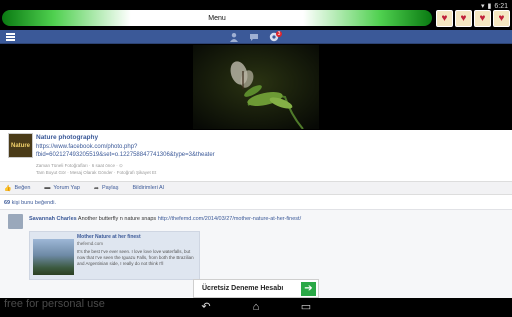 This screenshot has height=317, width=512. I want to click on like-button: 👍 Beğen, so click(17, 188).